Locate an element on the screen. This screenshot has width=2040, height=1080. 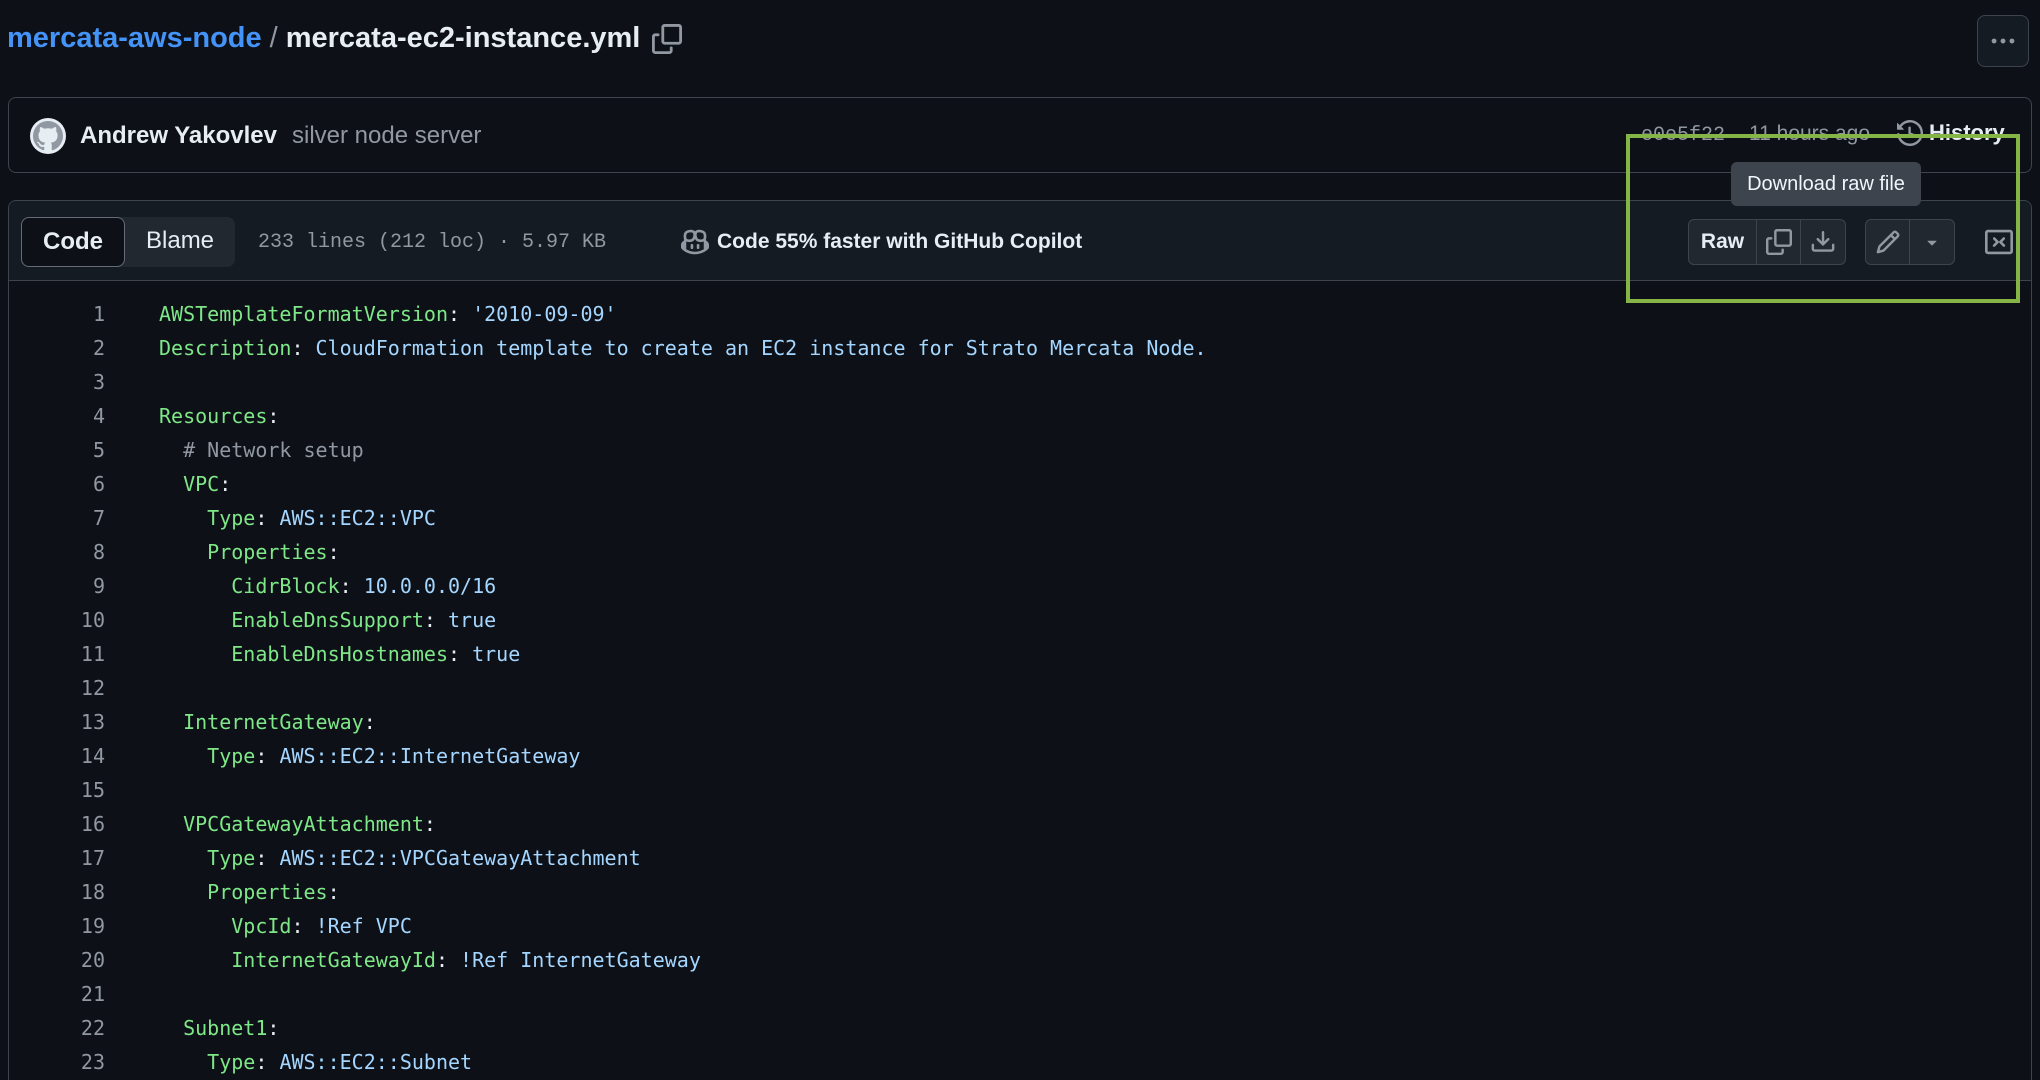
code-line: 9 CidrBlock: 10.0.0.0/16 is located at coordinates (1020, 586).